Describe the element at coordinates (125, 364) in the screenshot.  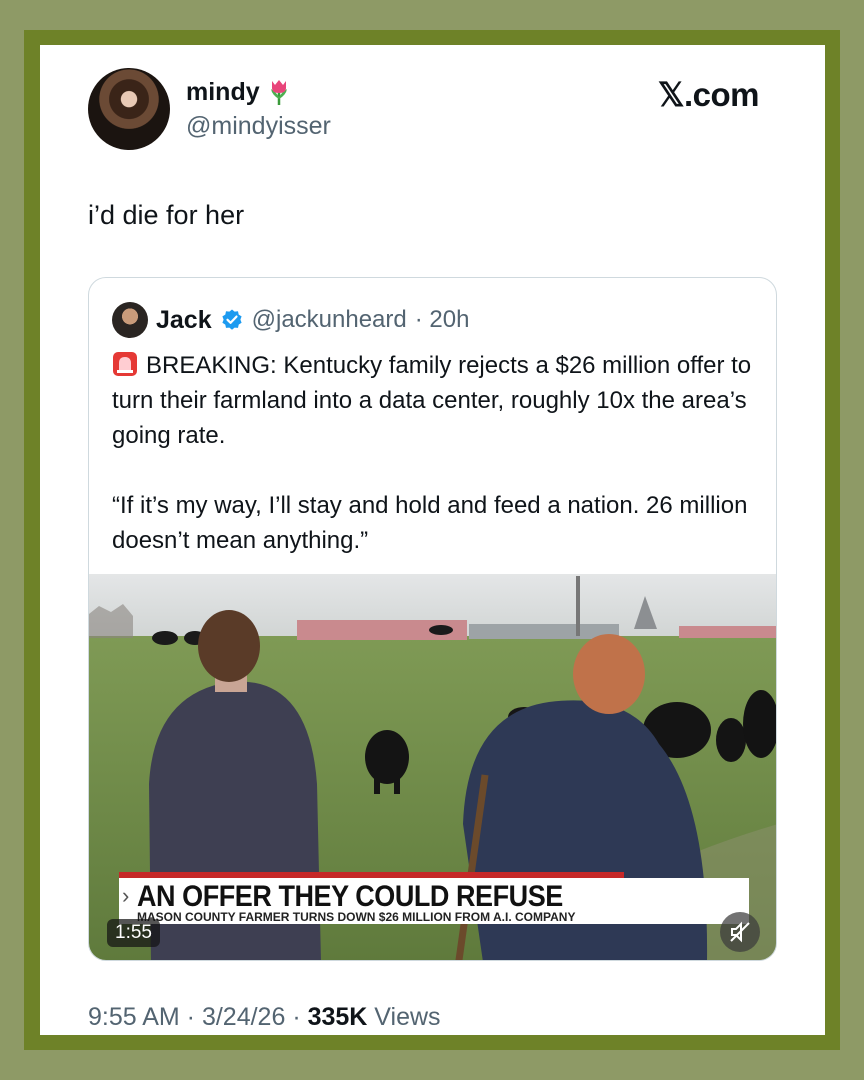
I see `siren-icon` at that location.